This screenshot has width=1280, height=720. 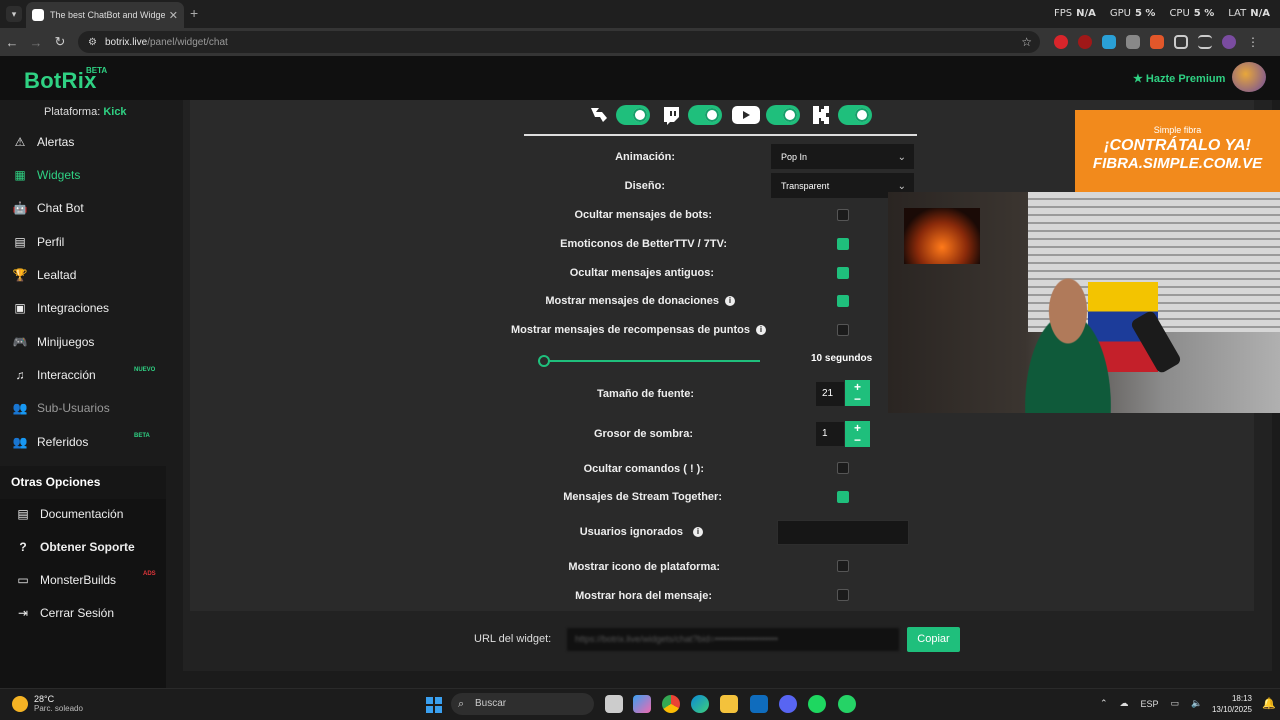 What do you see at coordinates (1104, 703) in the screenshot?
I see `chevron-up-icon: ⌃` at bounding box center [1104, 703].